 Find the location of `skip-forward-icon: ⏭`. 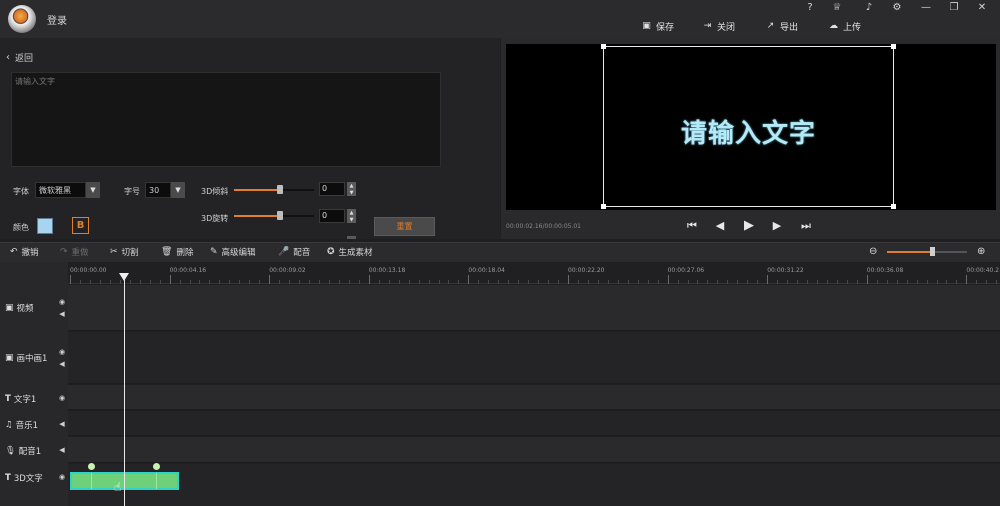

skip-forward-icon: ⏭ is located at coordinates (806, 226).